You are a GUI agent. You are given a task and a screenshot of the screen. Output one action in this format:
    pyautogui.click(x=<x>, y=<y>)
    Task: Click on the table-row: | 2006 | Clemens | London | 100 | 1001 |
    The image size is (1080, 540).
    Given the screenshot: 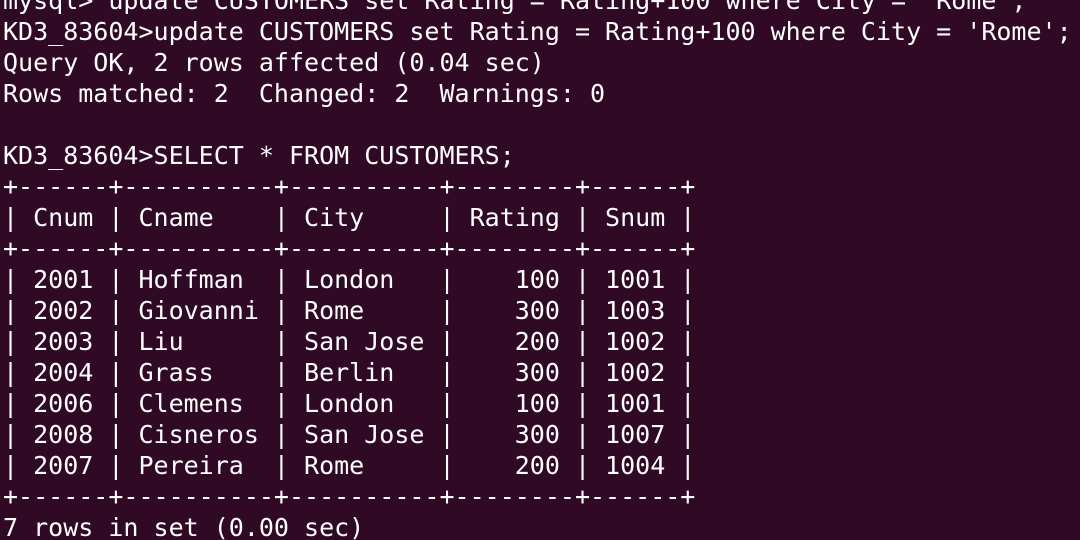 What is the action you would take?
    pyautogui.click(x=349, y=403)
    